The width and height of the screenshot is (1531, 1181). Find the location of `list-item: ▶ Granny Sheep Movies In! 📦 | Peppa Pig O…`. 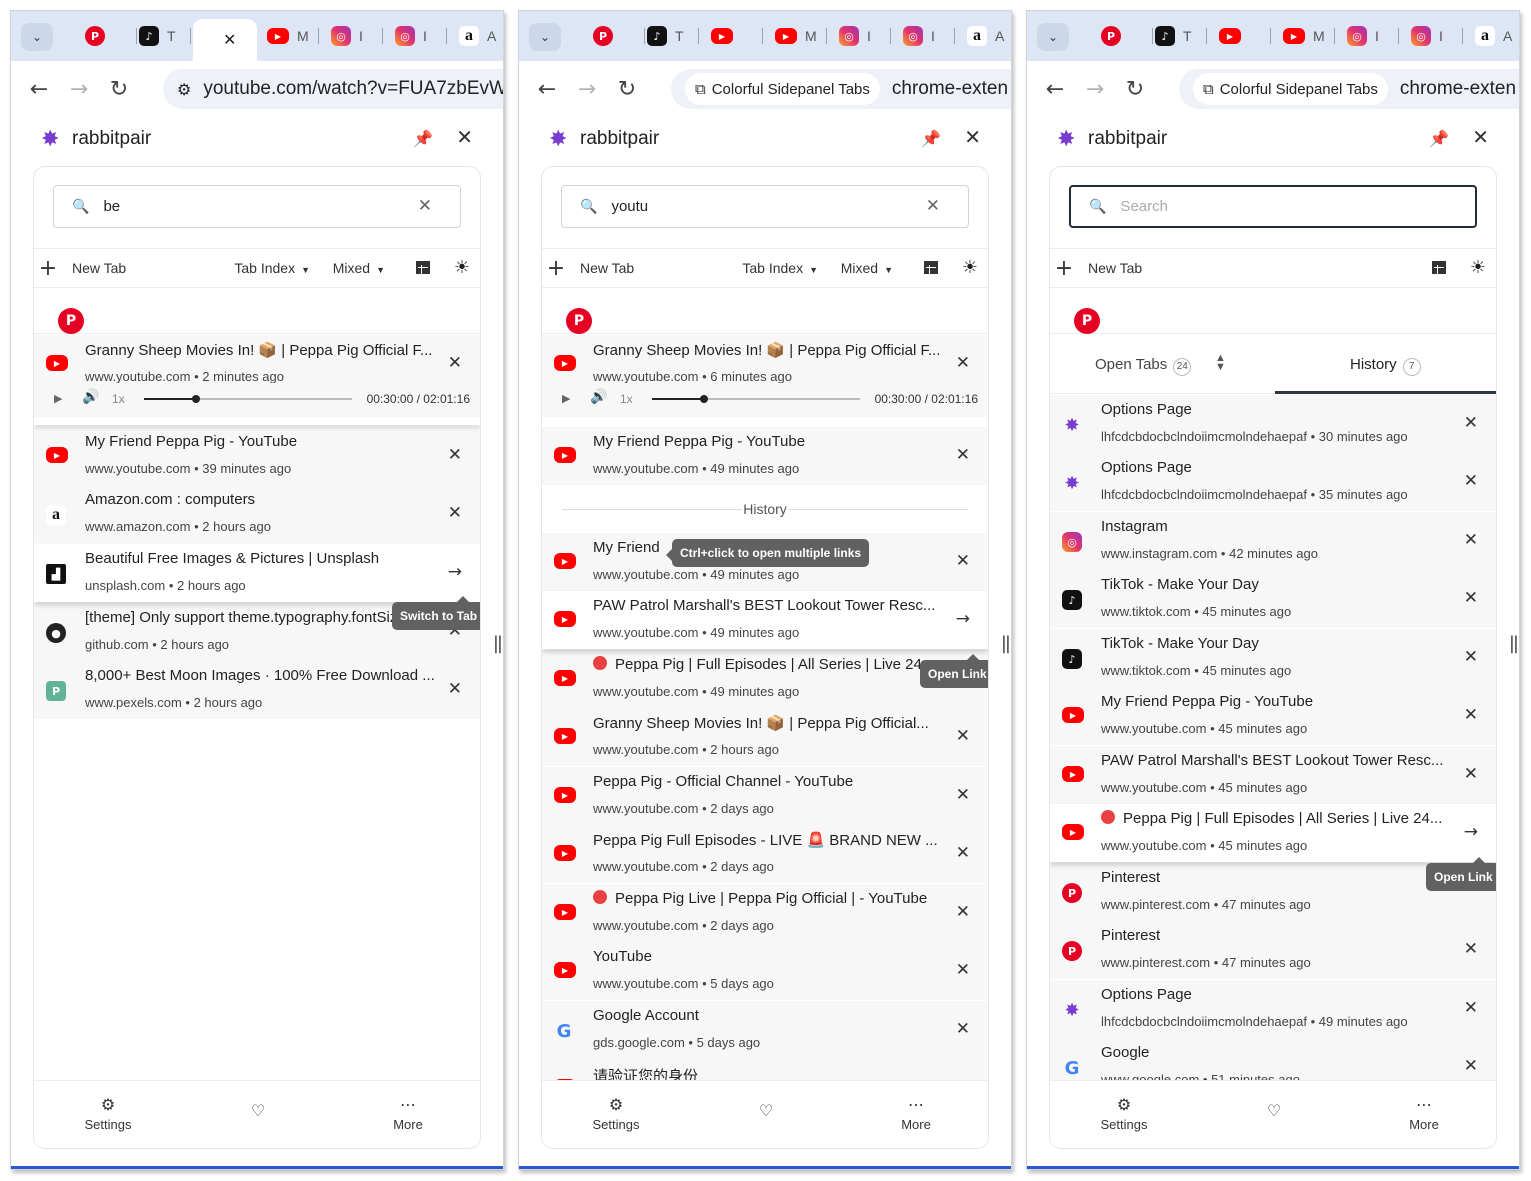

list-item: ▶ Granny Sheep Movies In! 📦 | Peppa Pig O… is located at coordinates (765, 737).